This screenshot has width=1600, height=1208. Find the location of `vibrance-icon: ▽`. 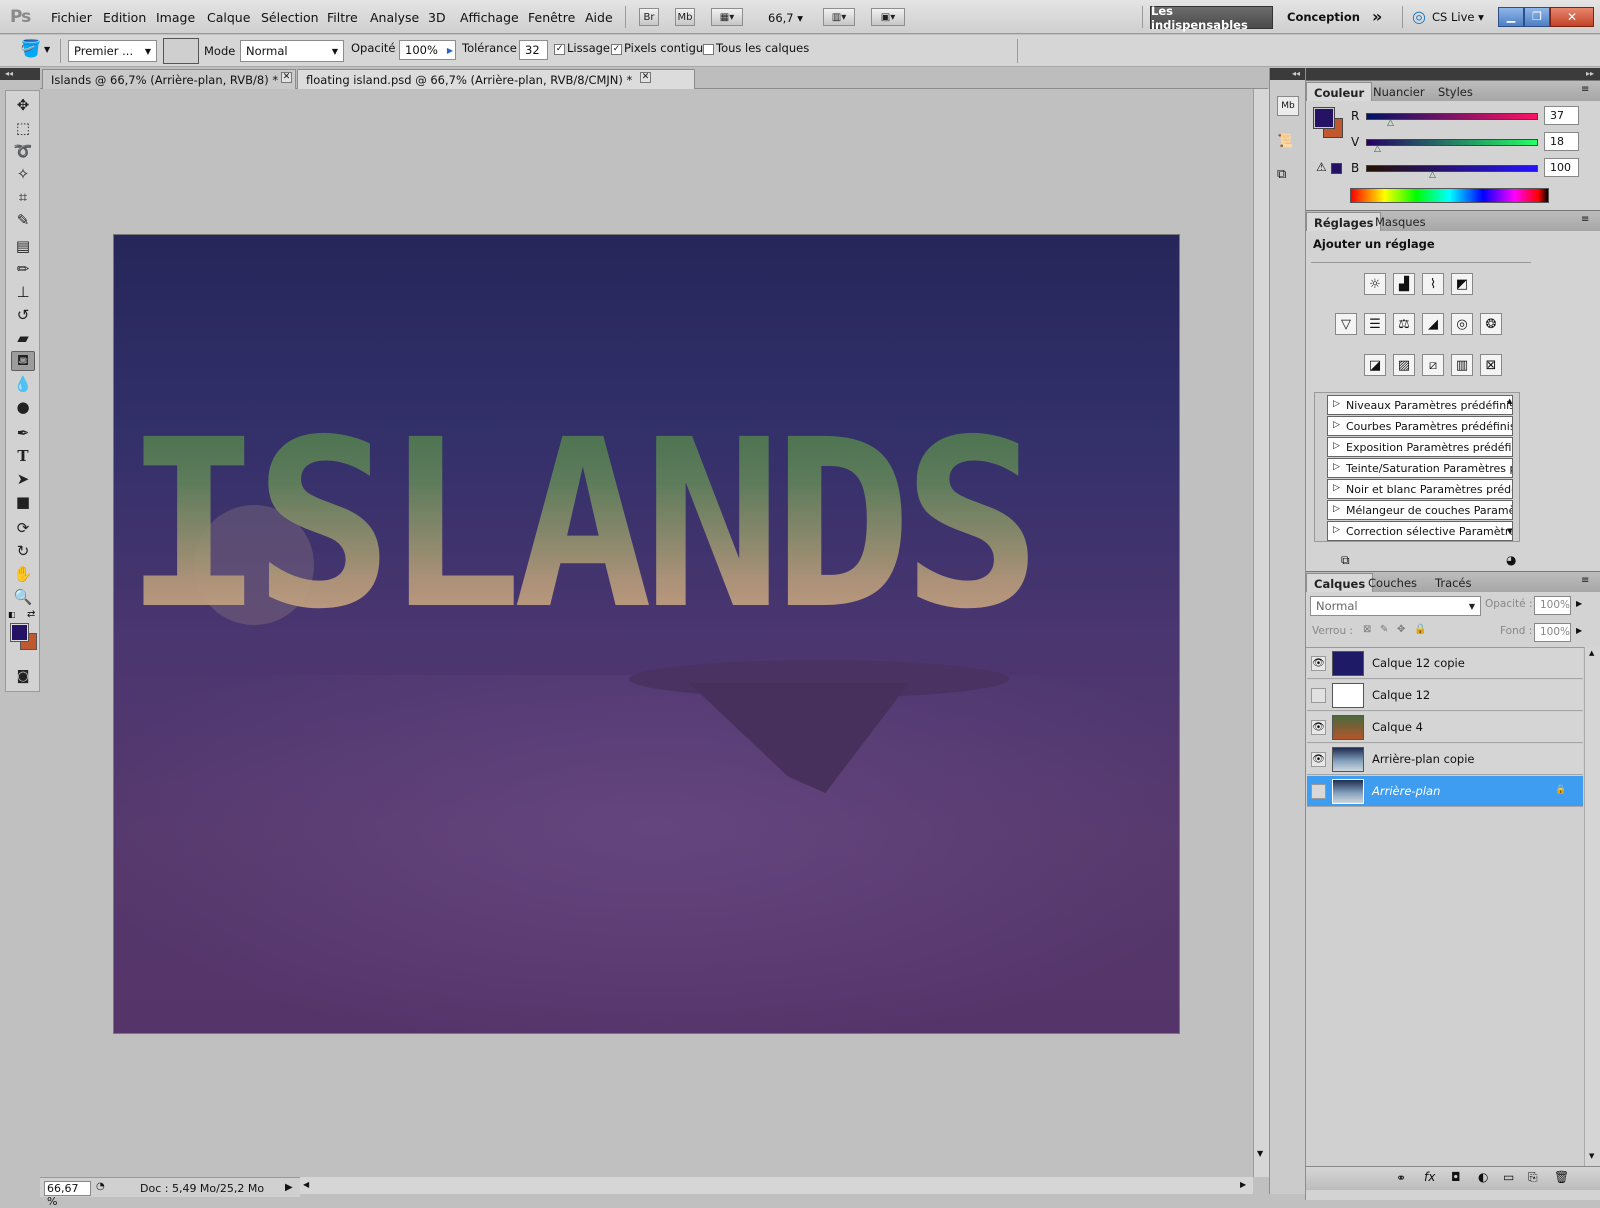

vibrance-icon: ▽ is located at coordinates (1346, 324).